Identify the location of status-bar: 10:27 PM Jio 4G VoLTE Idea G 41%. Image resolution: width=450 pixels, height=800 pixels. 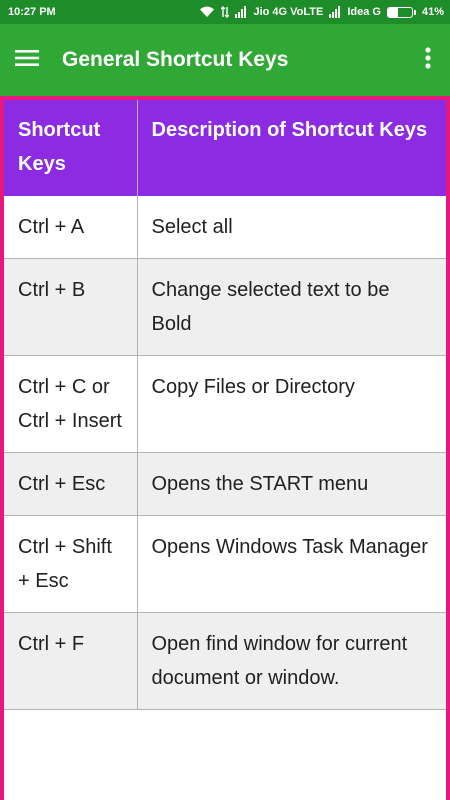
(225, 12).